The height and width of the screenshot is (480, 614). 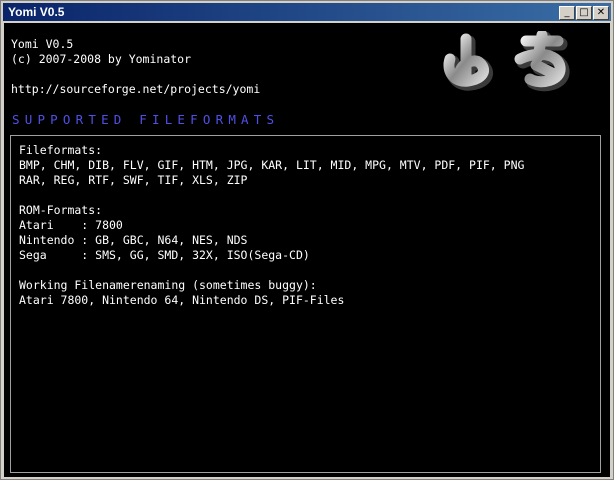 What do you see at coordinates (567, 13) in the screenshot?
I see `minimize-button: _` at bounding box center [567, 13].